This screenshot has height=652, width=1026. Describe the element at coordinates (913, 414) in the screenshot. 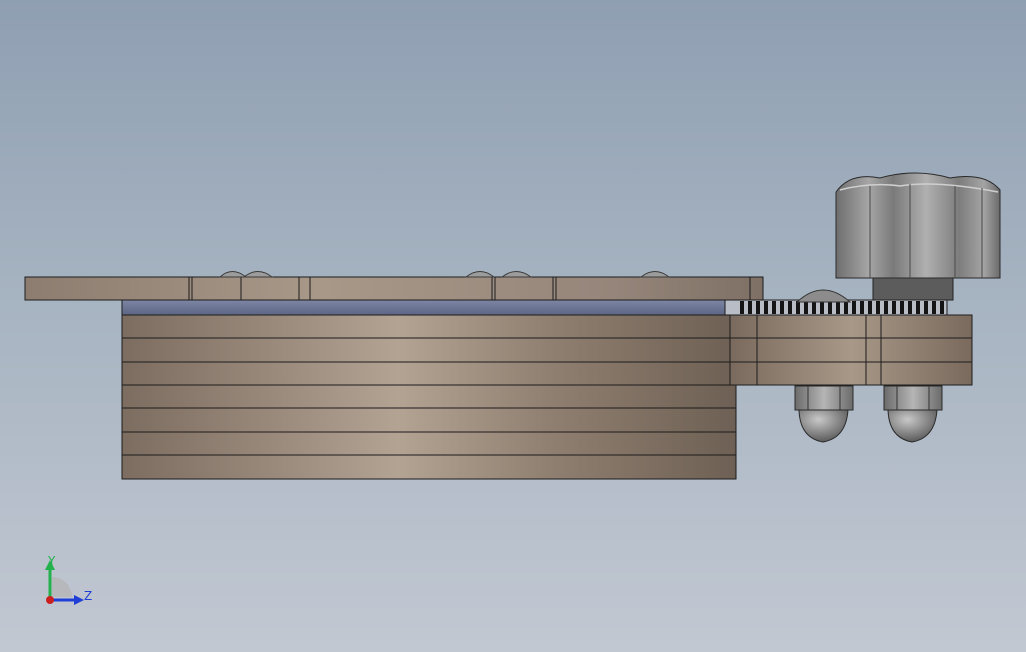

I see `acorn-nut-right` at that location.